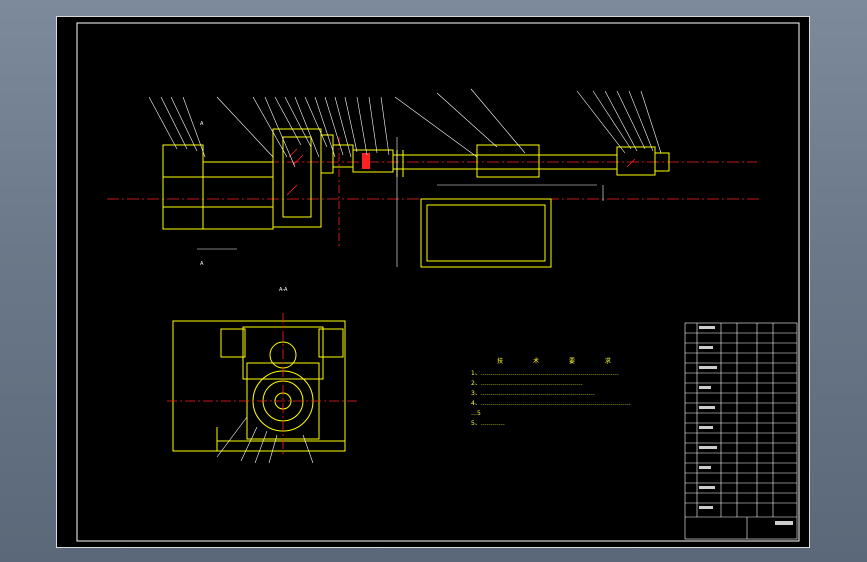  Describe the element at coordinates (476, 413) in the screenshot. I see `technical-note-4-cont: …5` at that location.